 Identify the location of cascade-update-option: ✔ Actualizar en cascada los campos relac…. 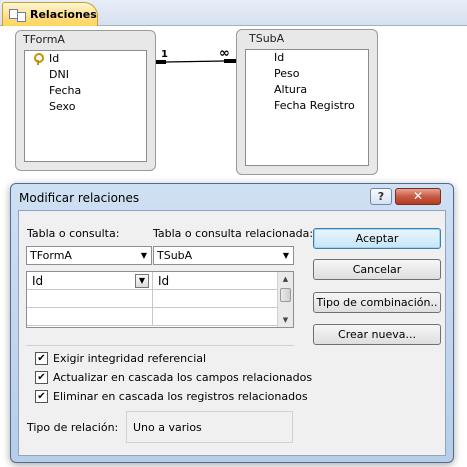
(173, 377).